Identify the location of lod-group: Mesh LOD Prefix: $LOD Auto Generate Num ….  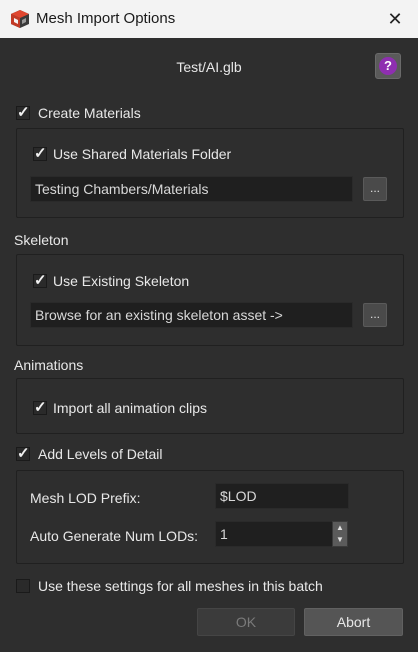
(210, 517).